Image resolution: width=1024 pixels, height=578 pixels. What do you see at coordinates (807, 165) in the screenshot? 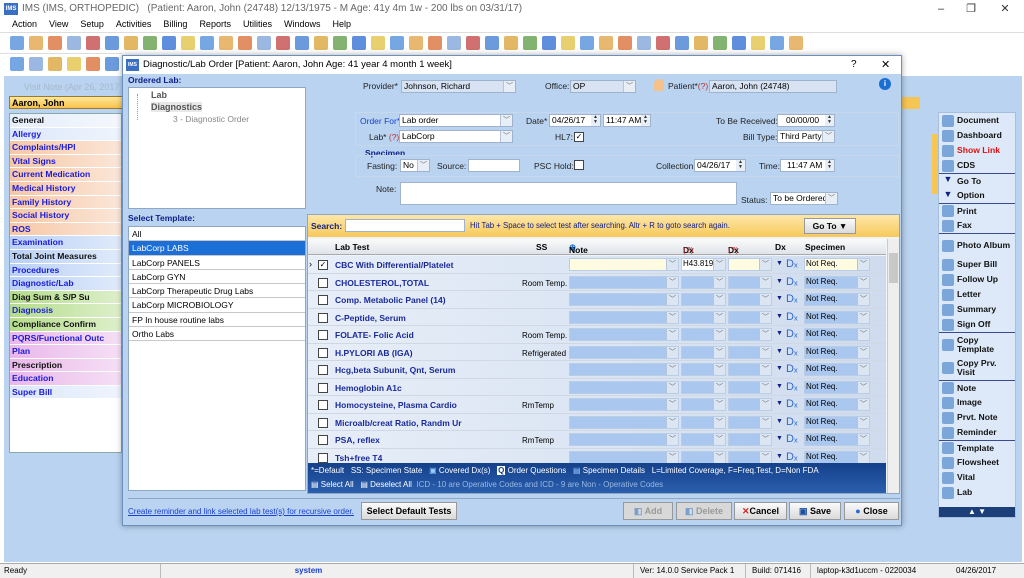
I see `collection-time-picker: 11:47 AM ▲ ▼` at bounding box center [807, 165].